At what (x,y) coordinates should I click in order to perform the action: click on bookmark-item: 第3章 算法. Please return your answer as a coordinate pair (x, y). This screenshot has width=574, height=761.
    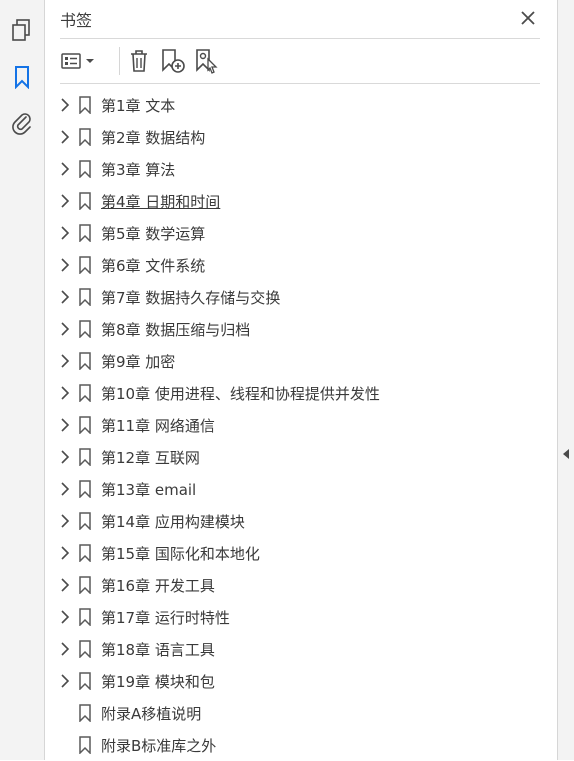
    Looking at the image, I should click on (301, 169).